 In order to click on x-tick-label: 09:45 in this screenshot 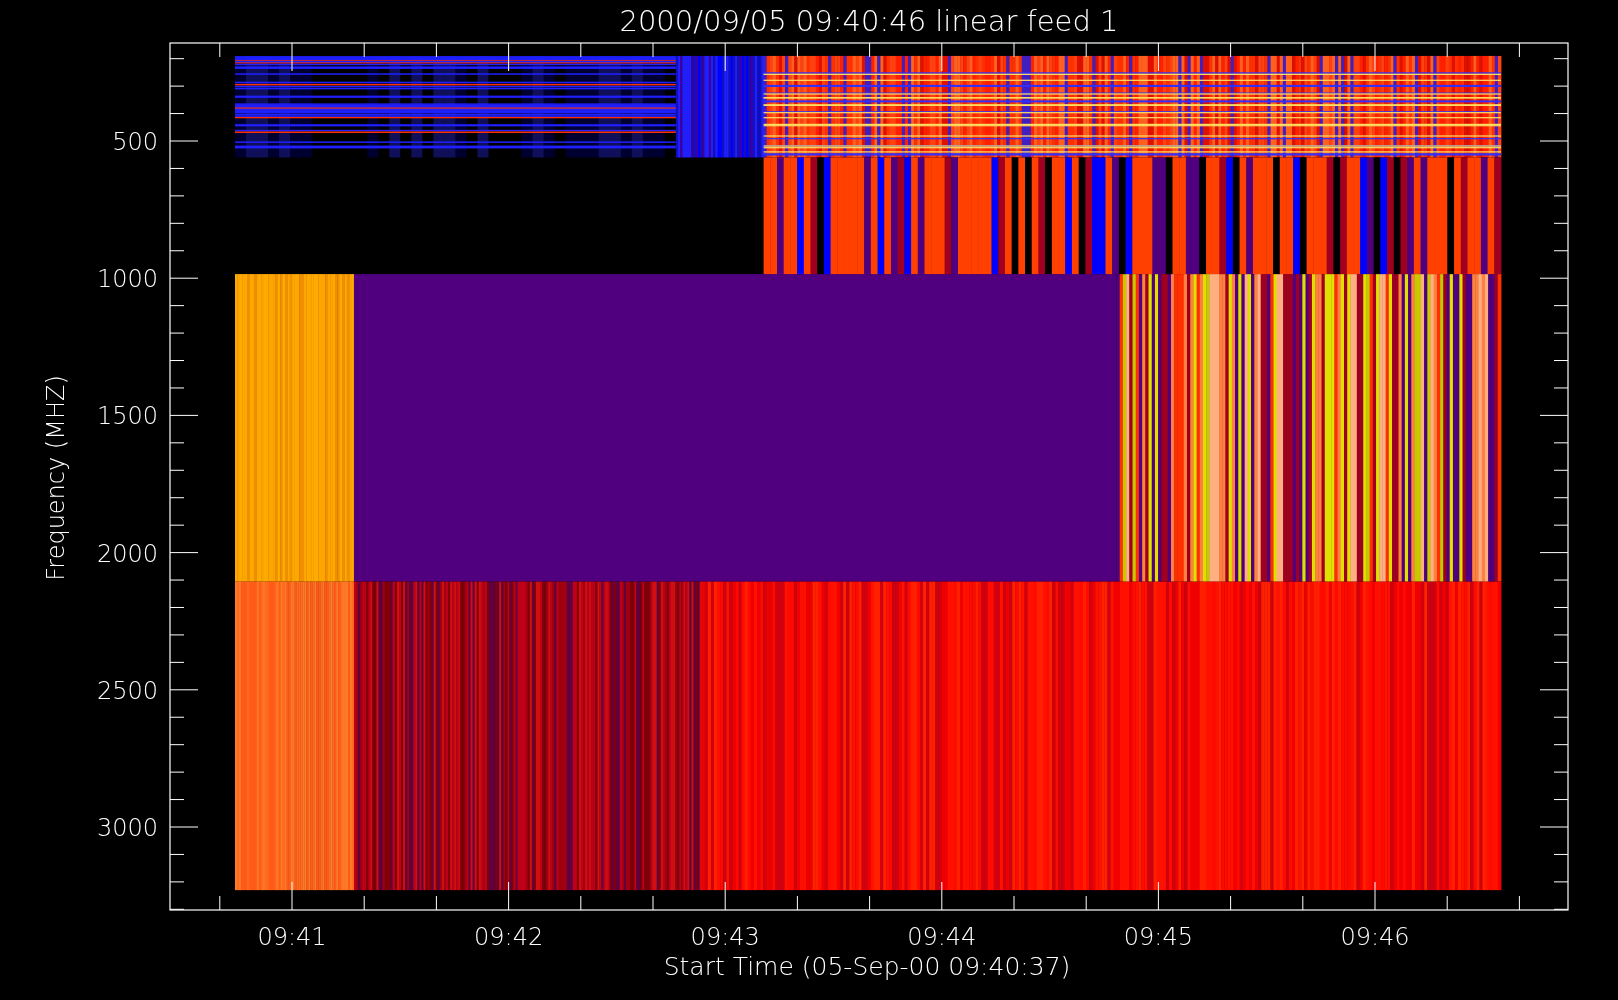, I will do `click(1158, 937)`.